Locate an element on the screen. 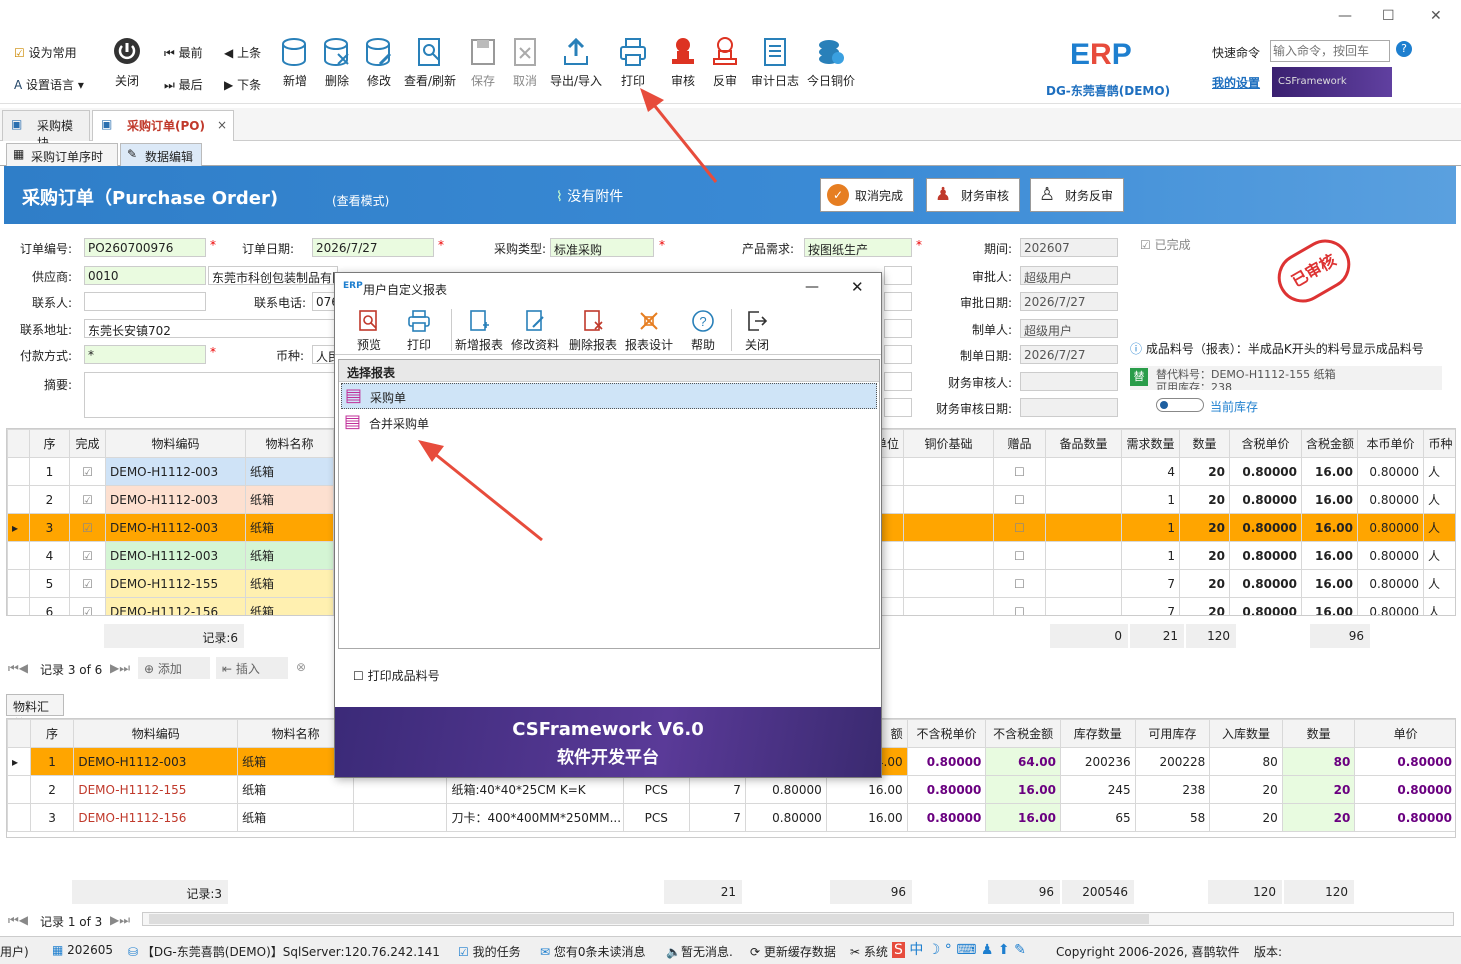  period-field: 202607 is located at coordinates (1069, 247).